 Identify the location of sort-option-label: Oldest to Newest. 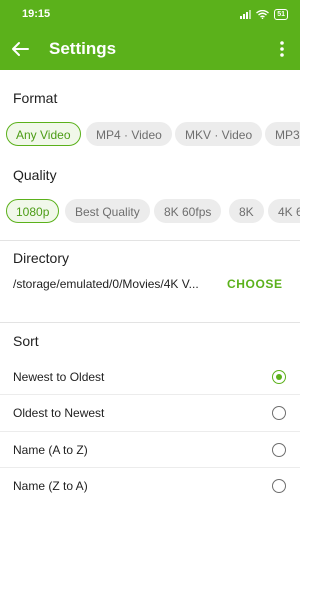
(59, 413).